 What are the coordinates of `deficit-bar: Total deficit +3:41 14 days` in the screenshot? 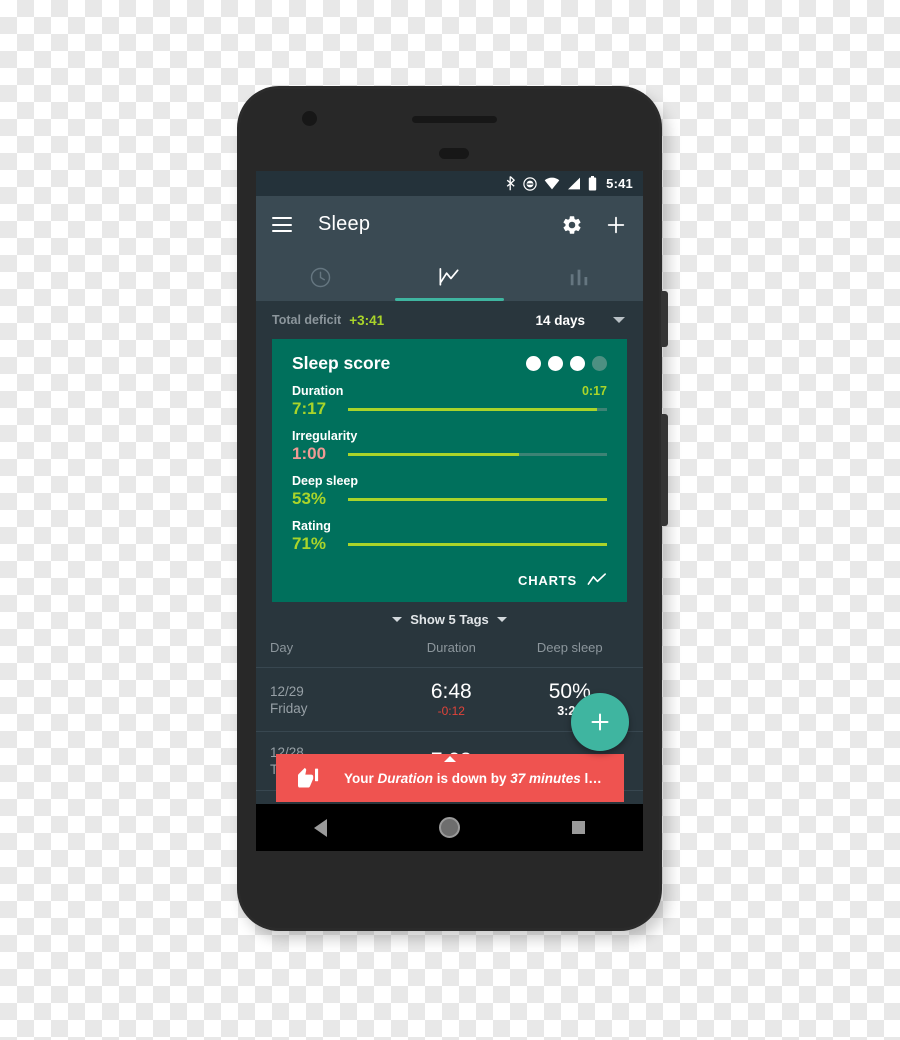 It's located at (449, 320).